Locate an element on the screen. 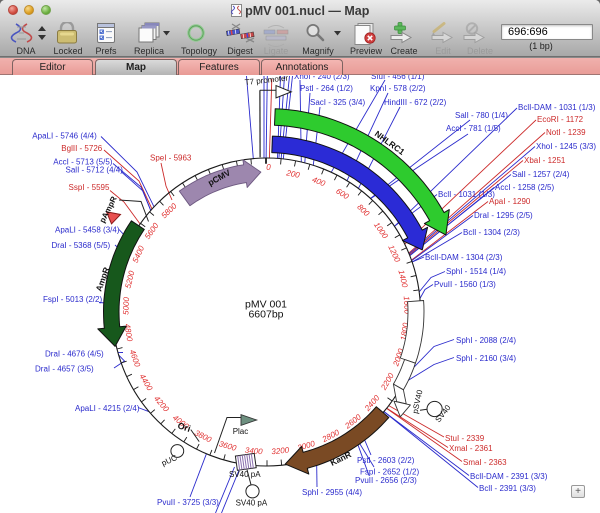 The height and width of the screenshot is (513, 600). svg-text: ApaLI - 4215 (2/4) is located at coordinates (107, 408).